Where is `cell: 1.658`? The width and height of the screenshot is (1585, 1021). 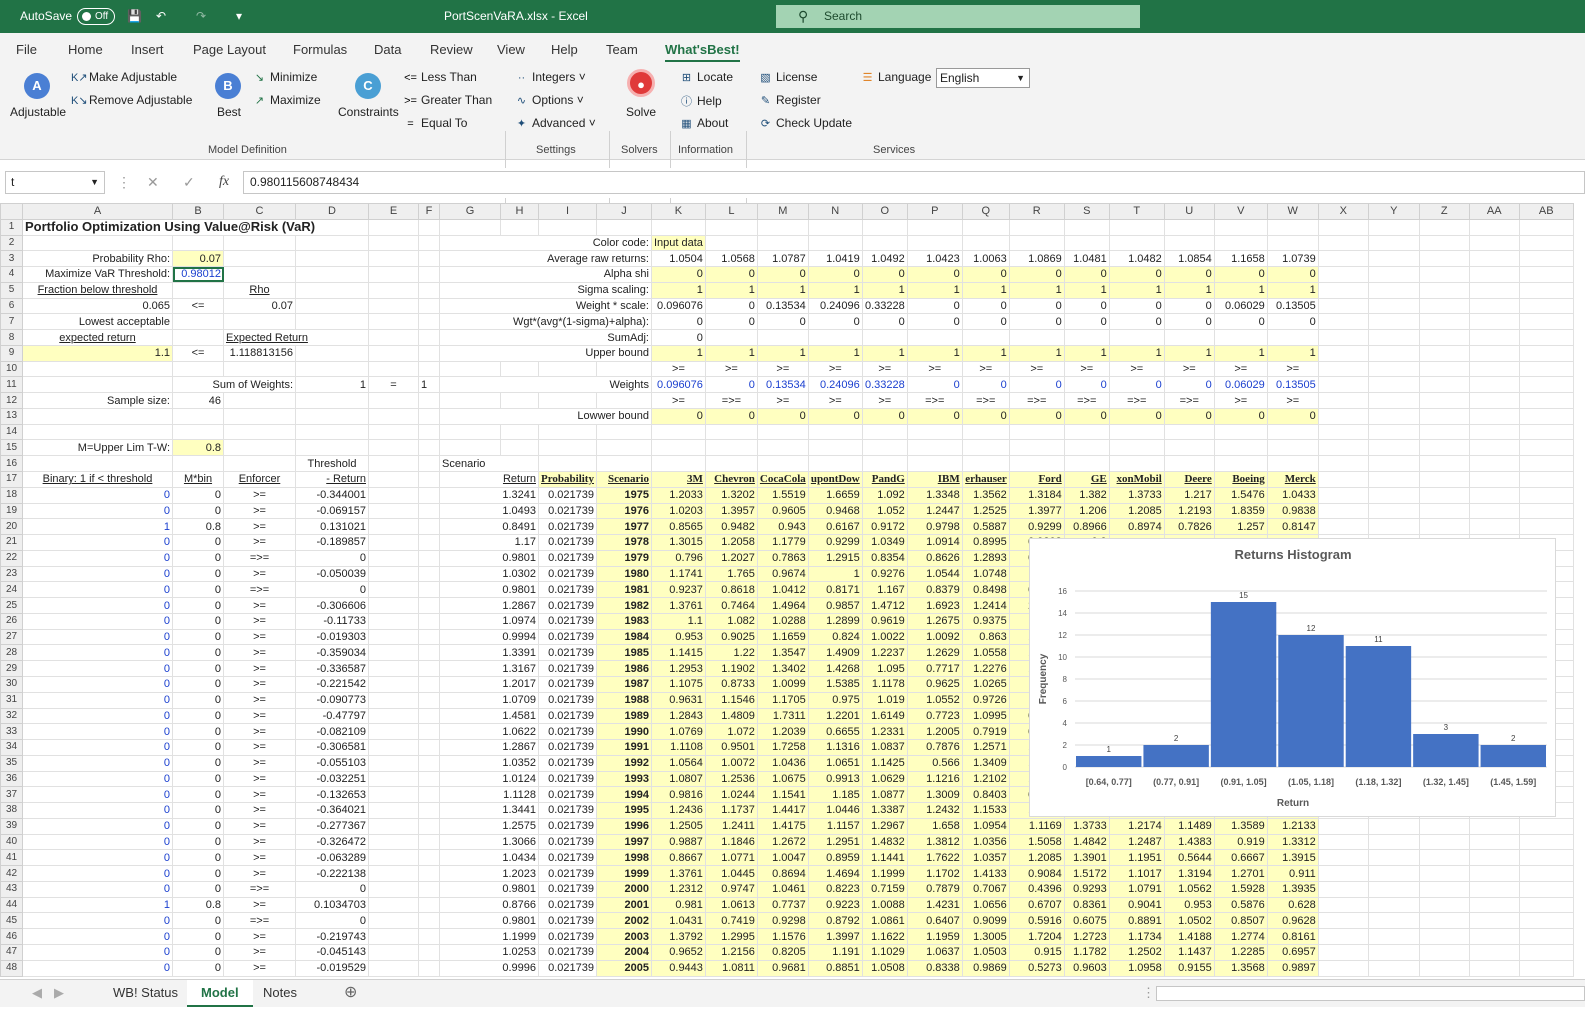
cell: 1.658 is located at coordinates (934, 826).